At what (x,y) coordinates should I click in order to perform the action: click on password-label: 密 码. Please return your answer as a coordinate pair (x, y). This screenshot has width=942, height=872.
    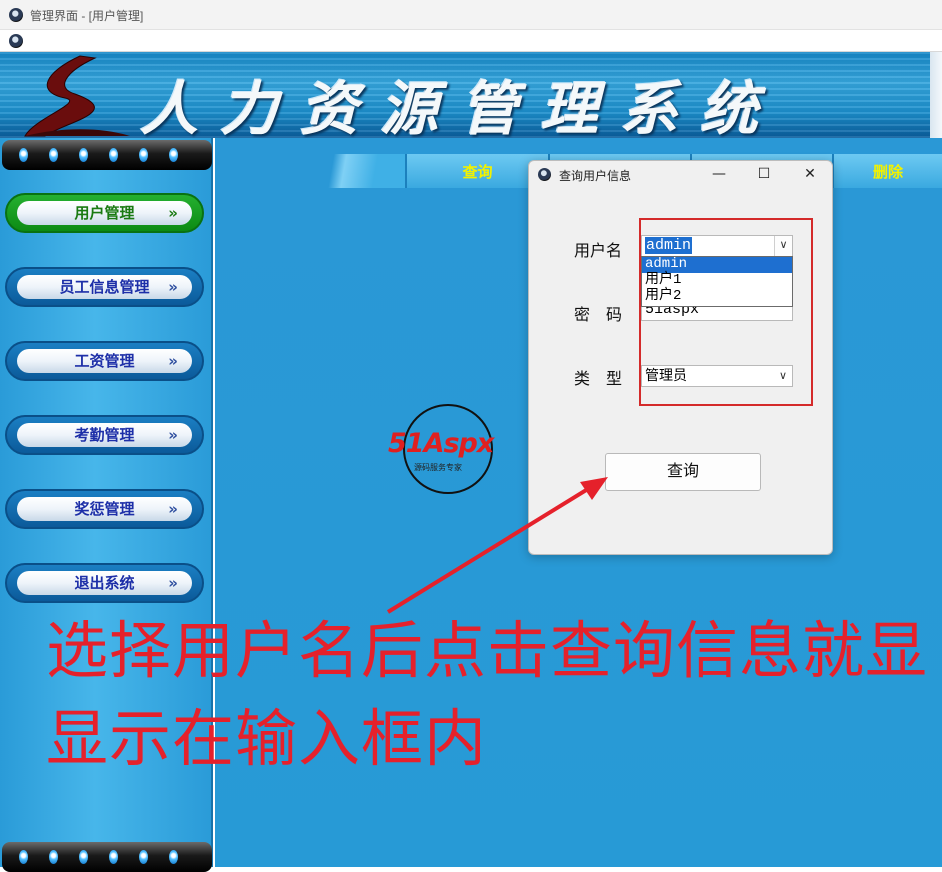
    Looking at the image, I should click on (598, 315).